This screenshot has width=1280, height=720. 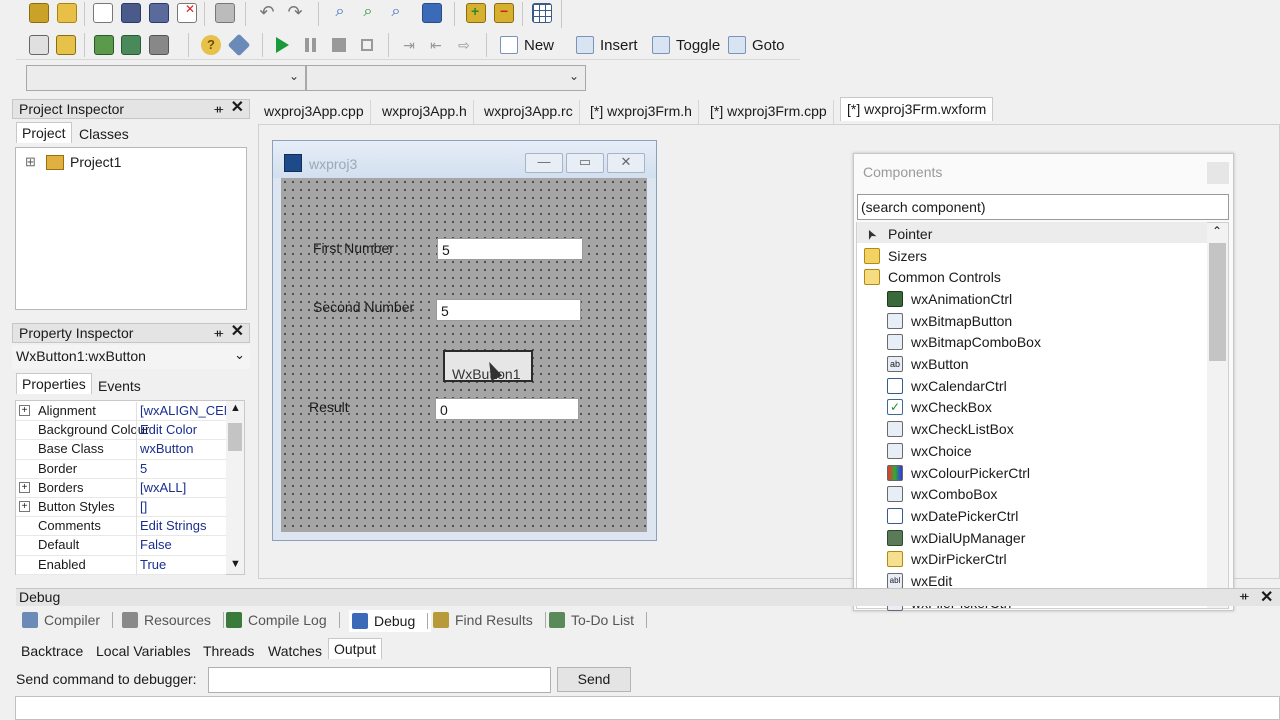 I want to click on property-value: [], so click(x=183, y=506).